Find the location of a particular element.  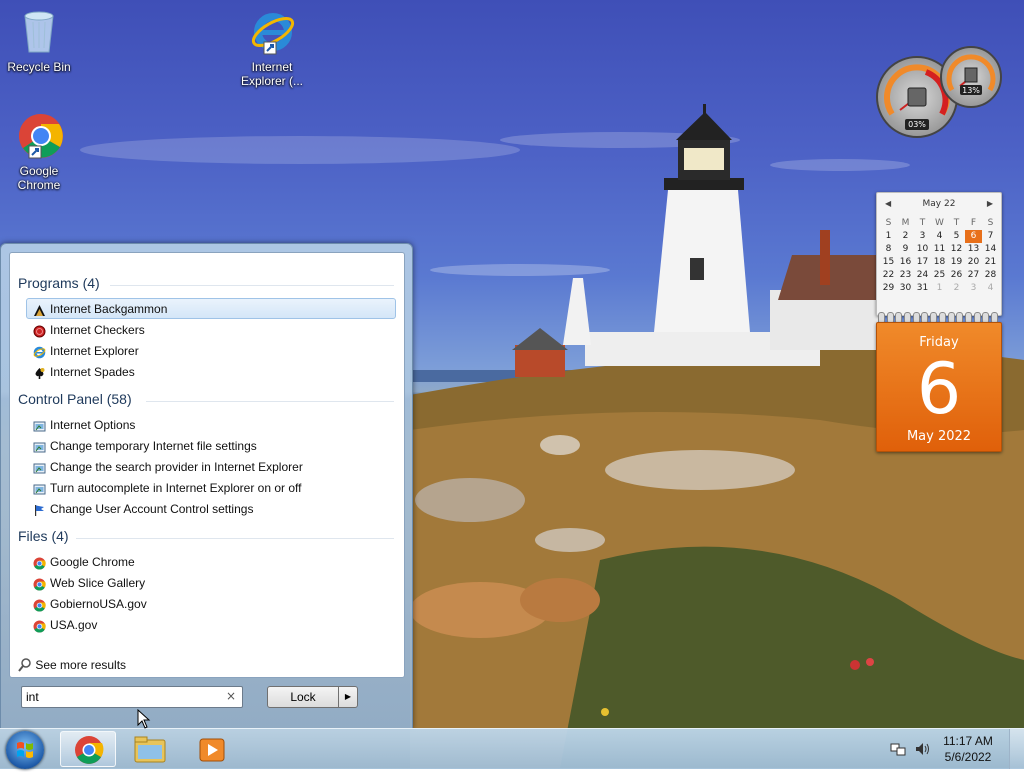

desktop-icon-google-chrome: Google Chrome is located at coordinates (39, 152).